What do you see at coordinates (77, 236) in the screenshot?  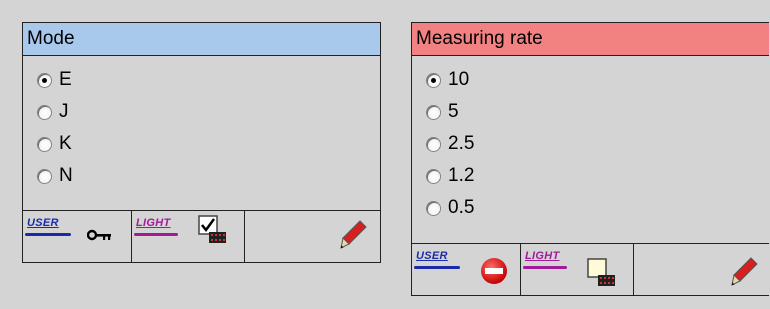 I see `mode-user-button: USER` at bounding box center [77, 236].